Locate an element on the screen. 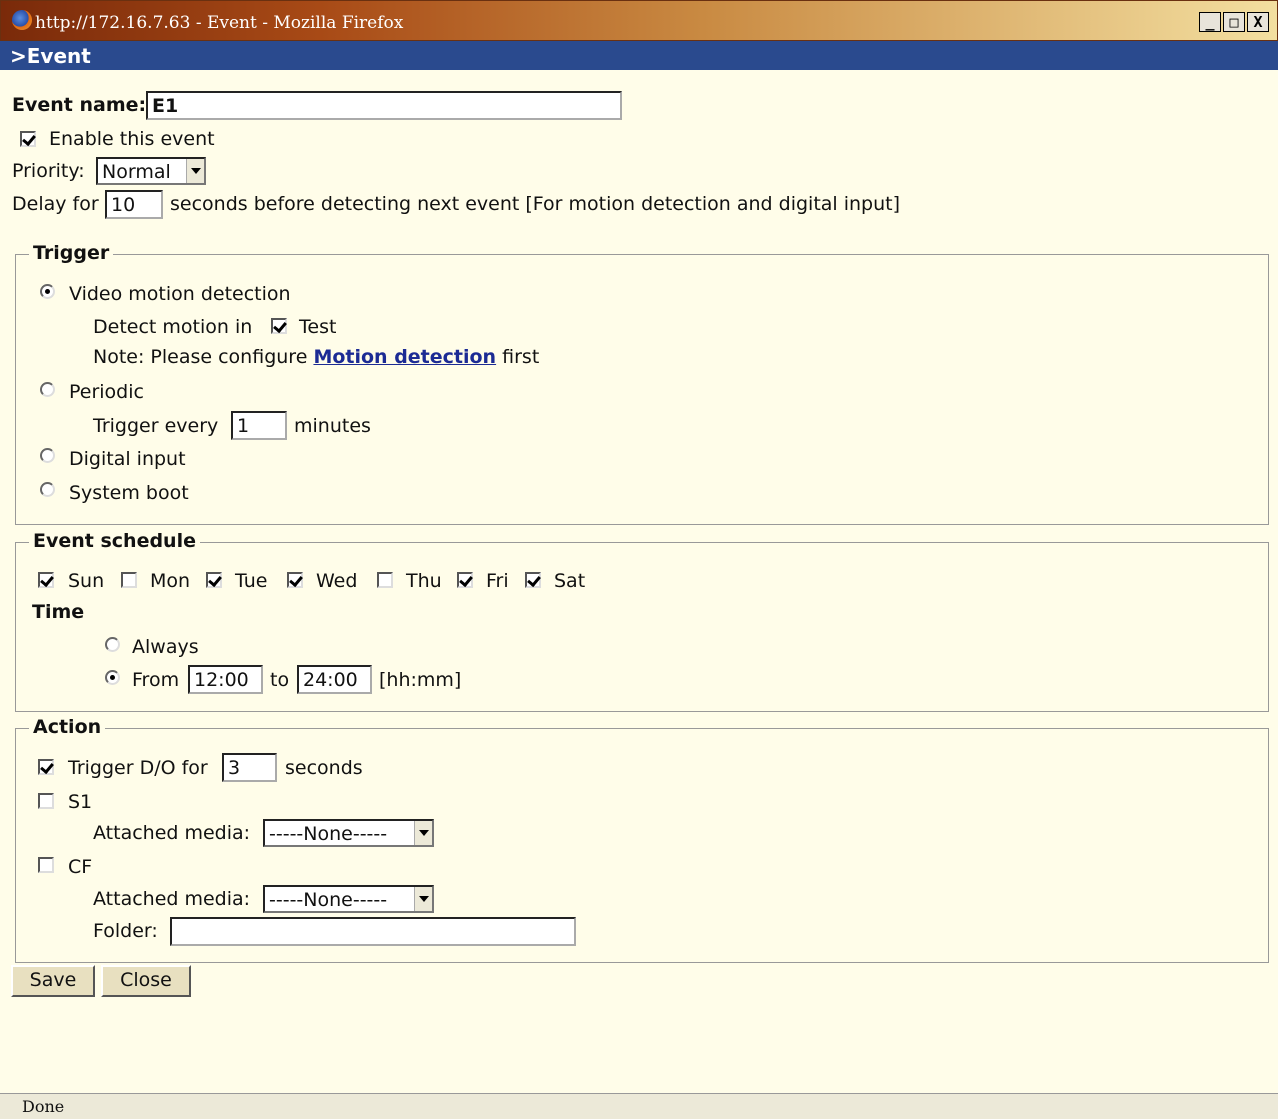 The image size is (1278, 1119). day-label-thu: Thu is located at coordinates (424, 581).